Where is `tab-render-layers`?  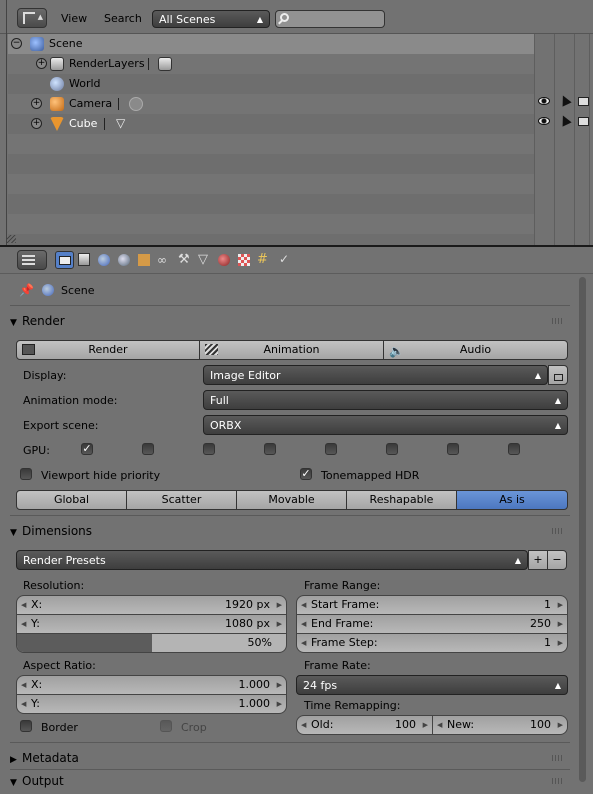 tab-render-layers is located at coordinates (84, 260).